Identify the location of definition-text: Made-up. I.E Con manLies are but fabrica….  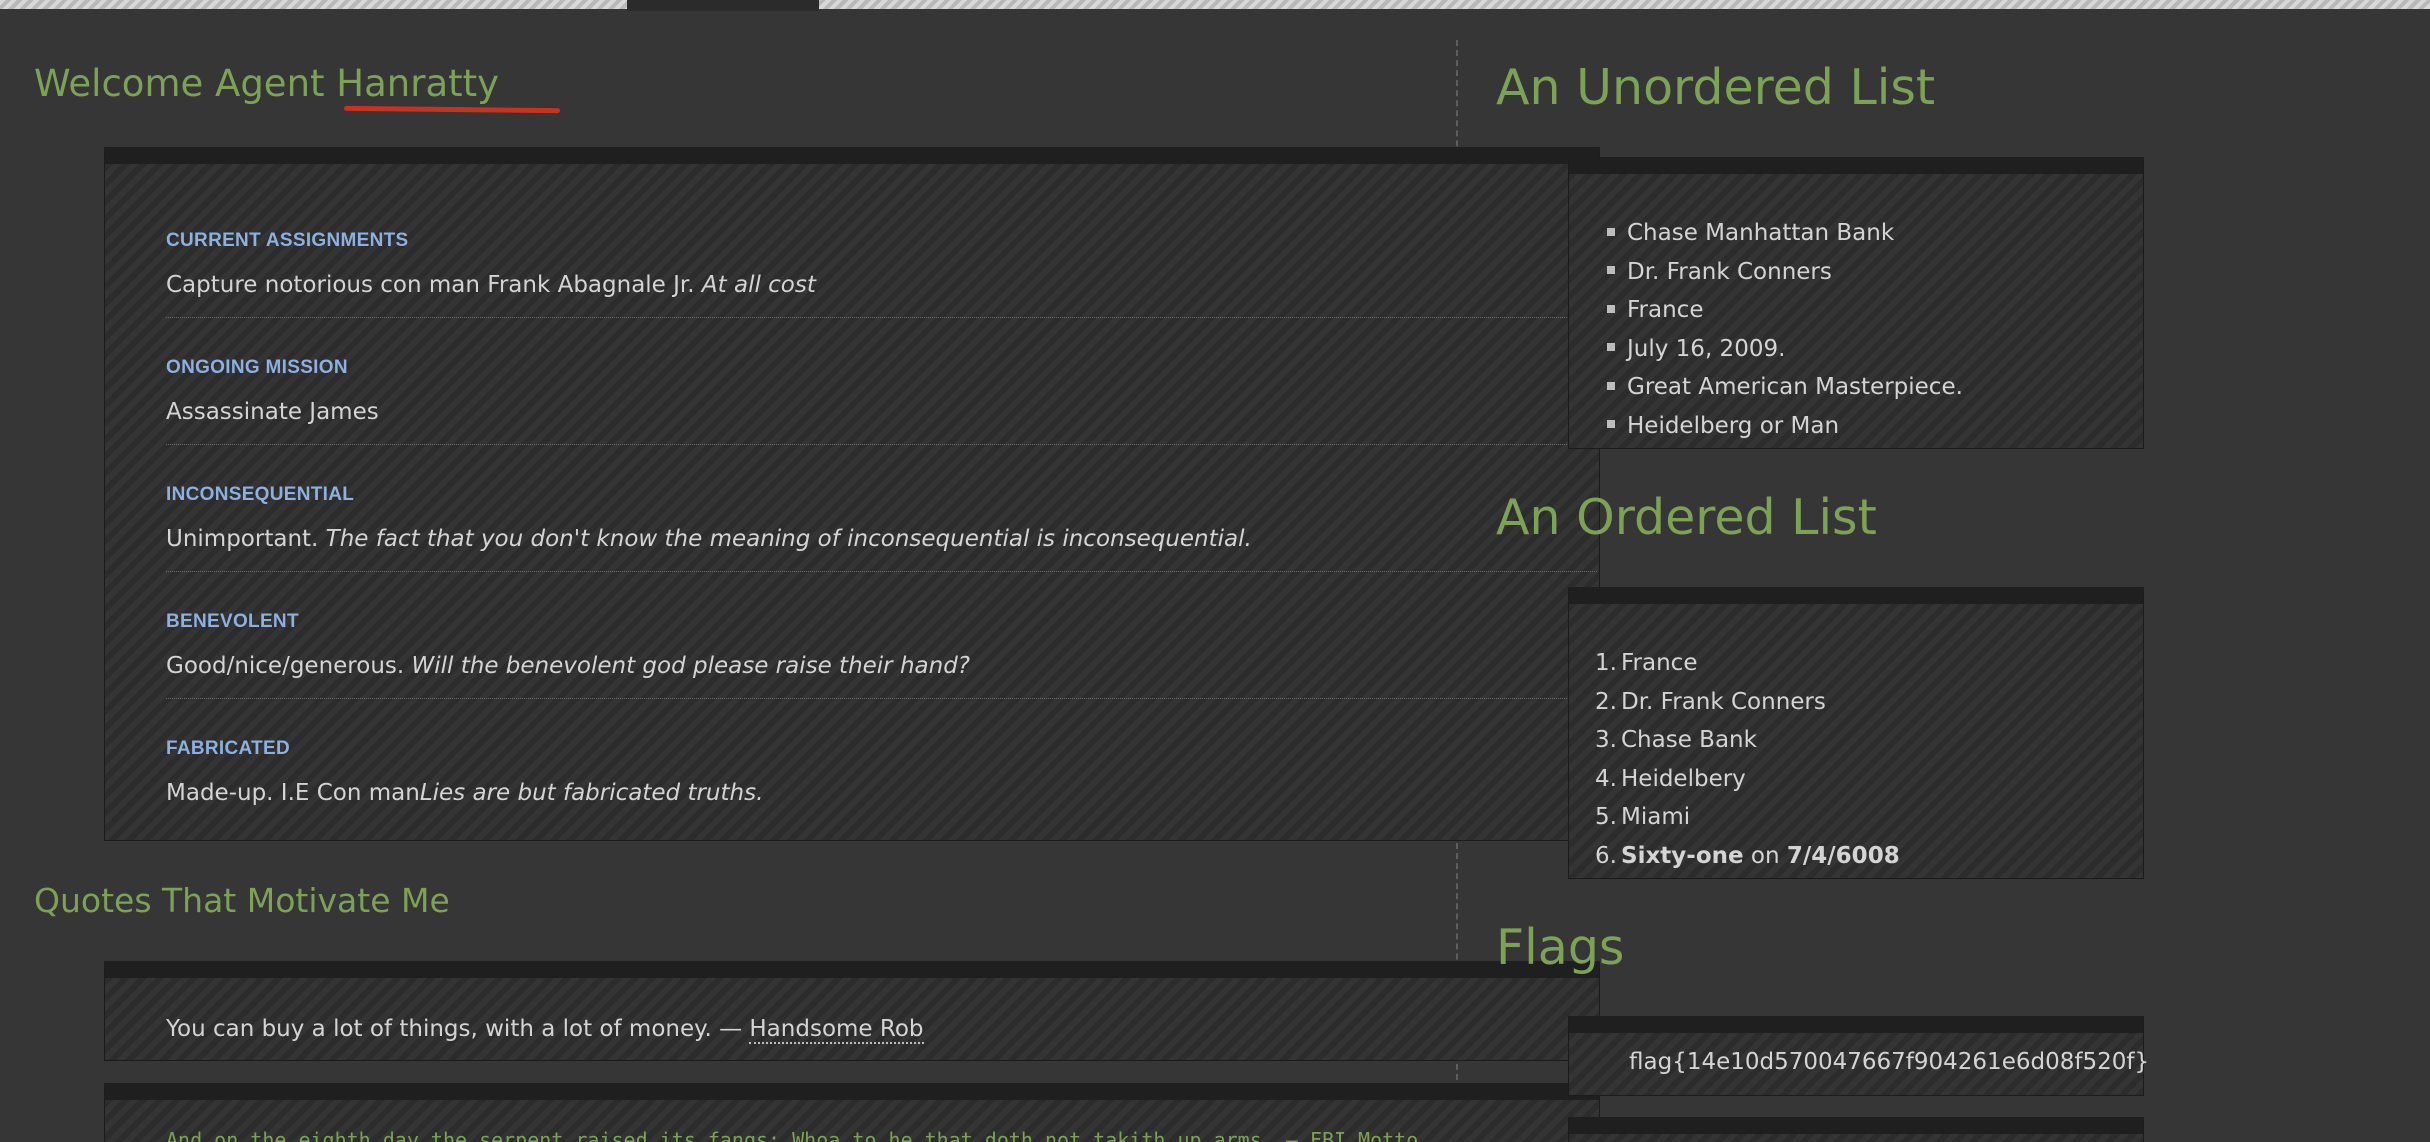
(464, 793).